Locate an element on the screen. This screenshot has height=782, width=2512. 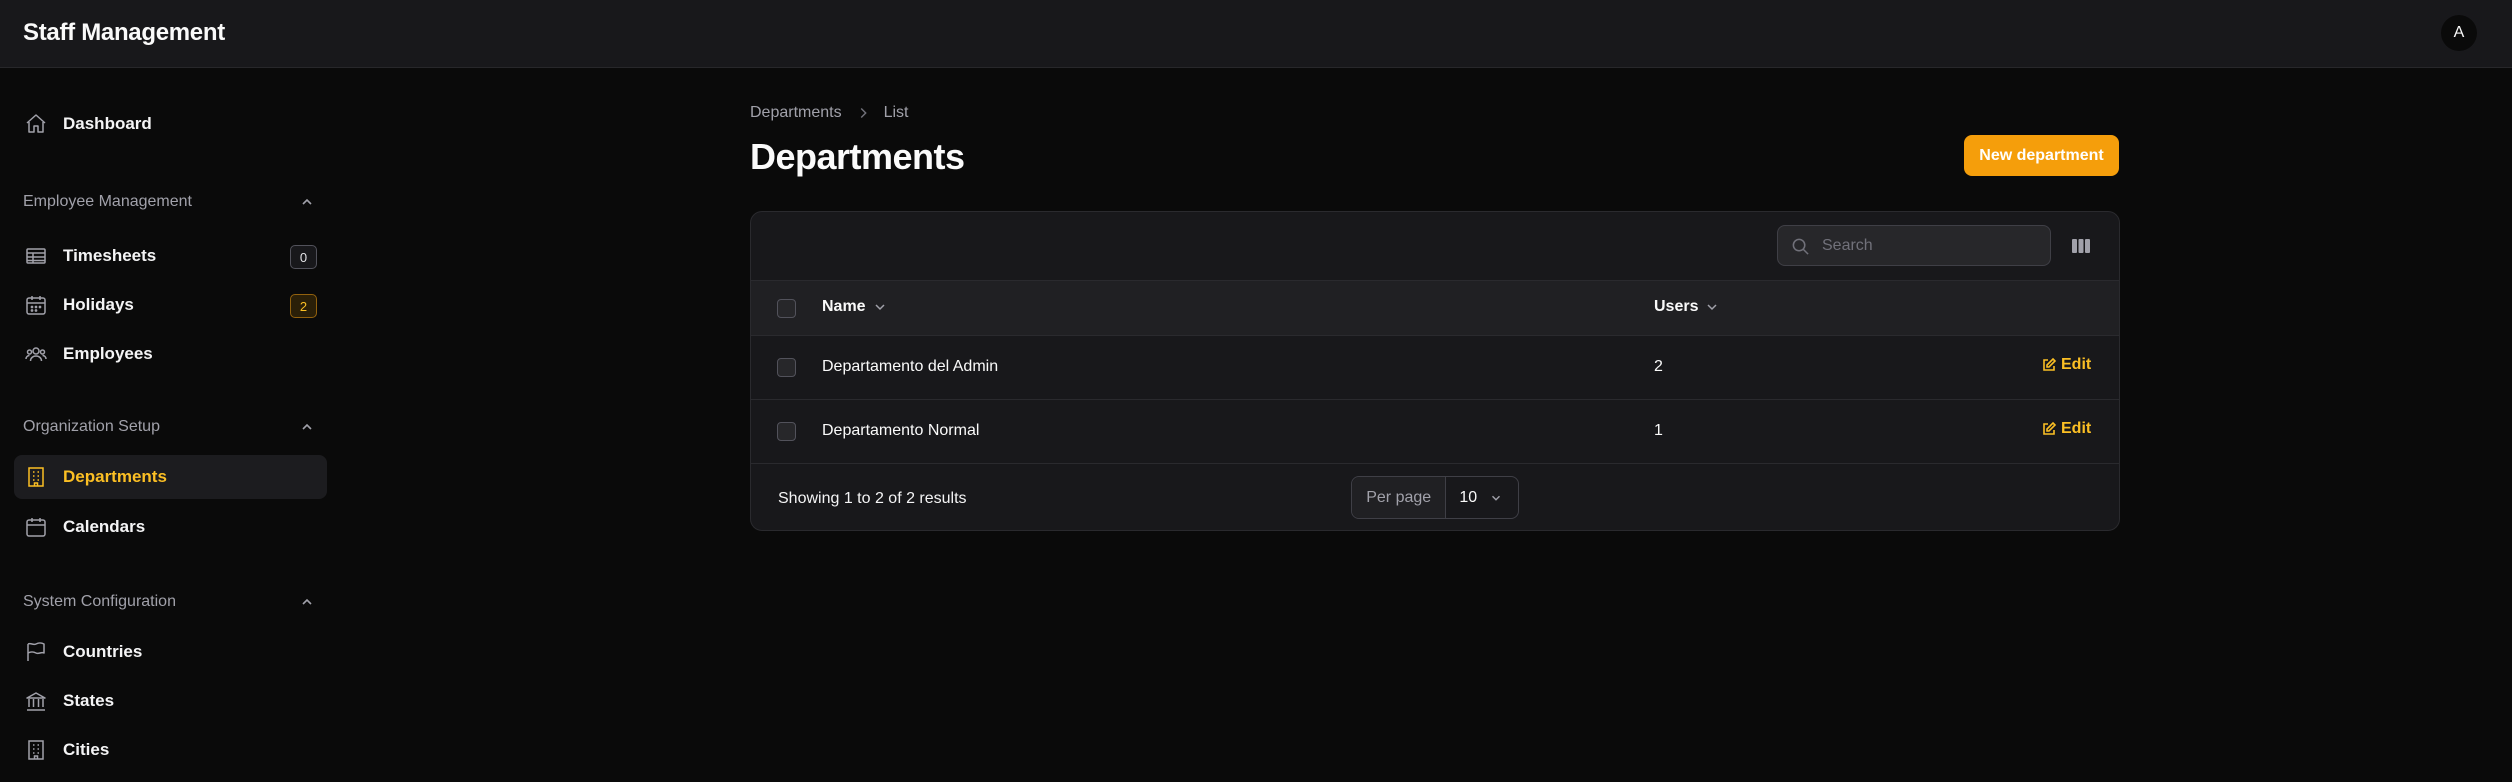
app-title: Staff Management is located at coordinates (124, 33).